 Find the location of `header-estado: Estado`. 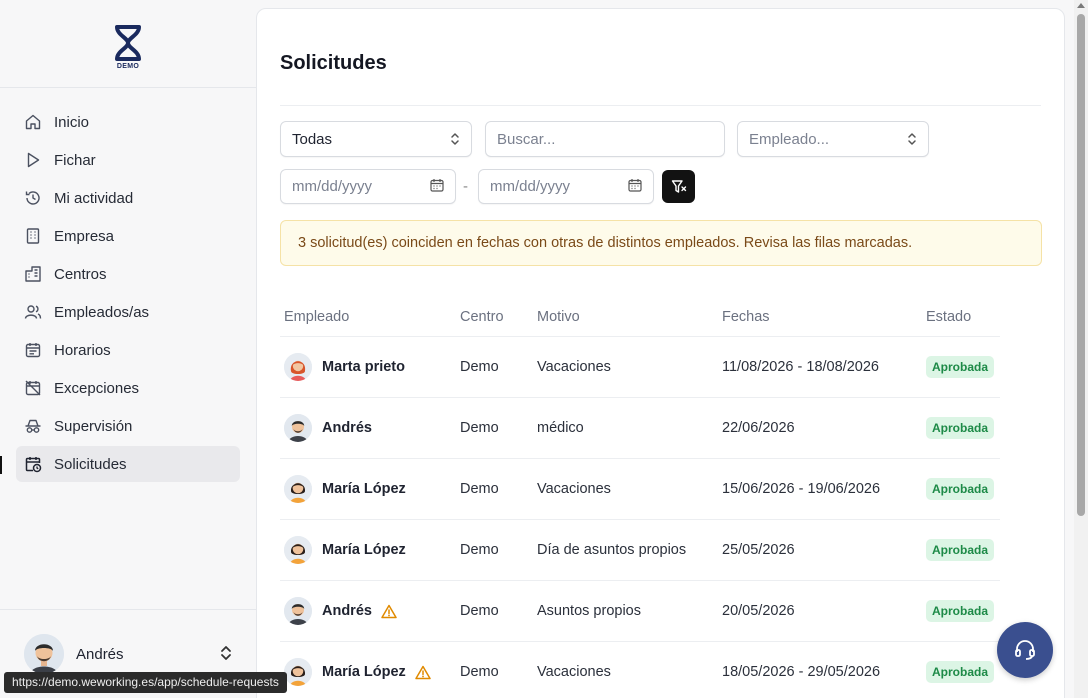

header-estado: Estado is located at coordinates (963, 317).